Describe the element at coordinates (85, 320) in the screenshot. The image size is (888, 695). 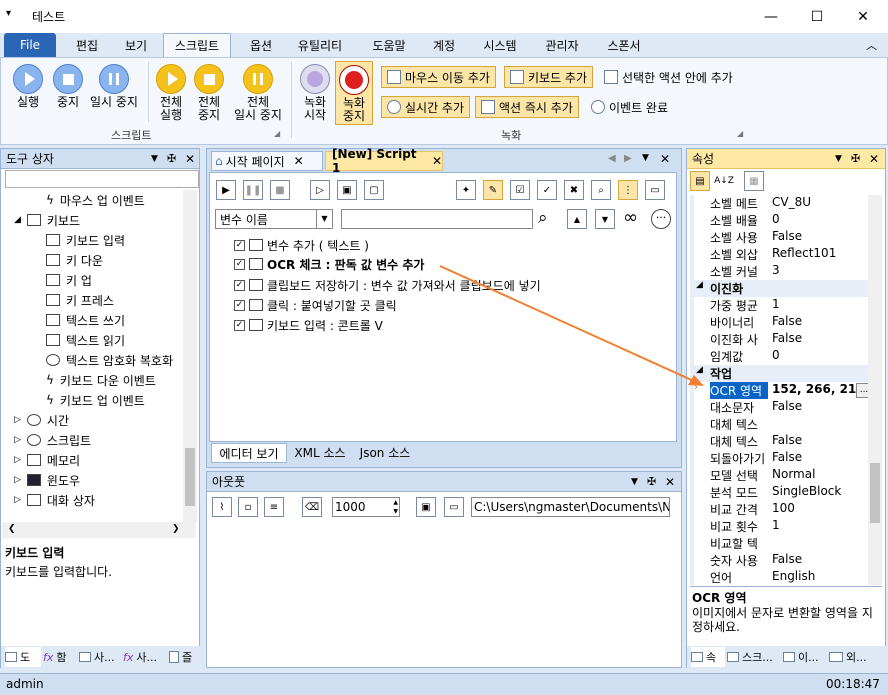
I see `tree-item-text-write: 텍스트 쓰기` at that location.